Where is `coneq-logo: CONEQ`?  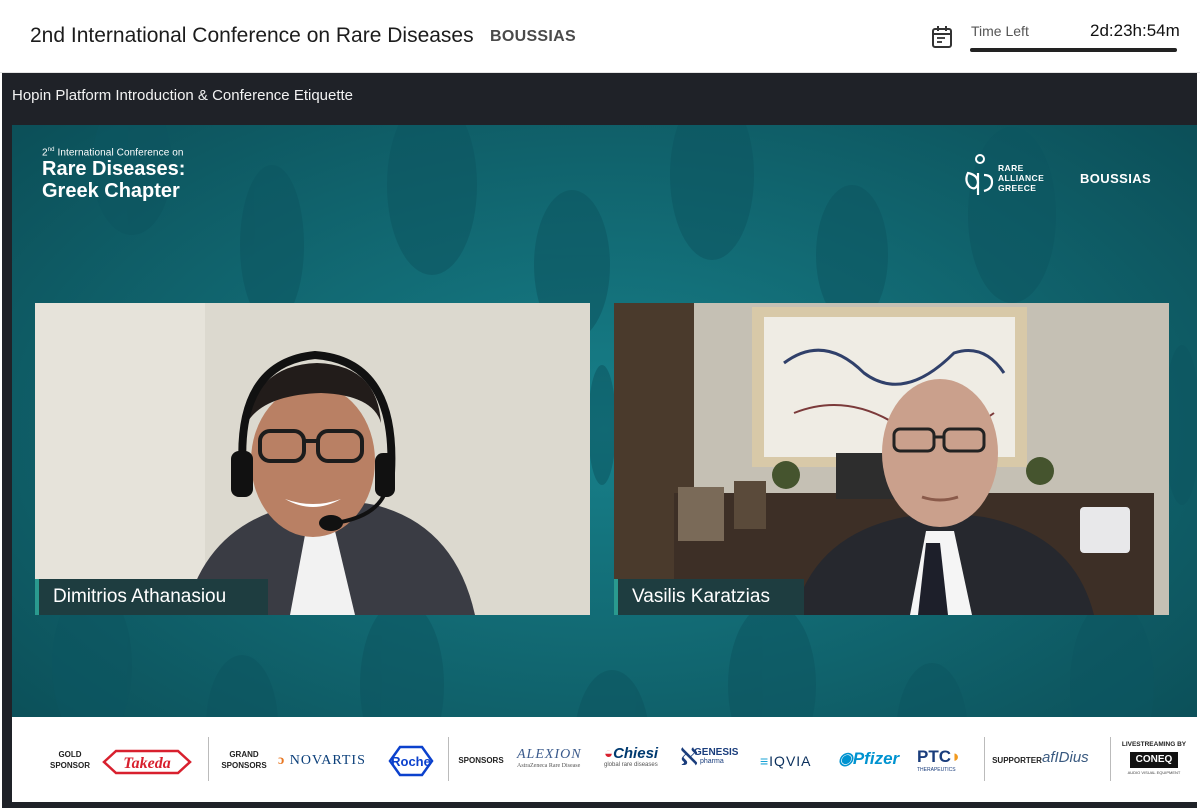 coneq-logo: CONEQ is located at coordinates (1154, 760).